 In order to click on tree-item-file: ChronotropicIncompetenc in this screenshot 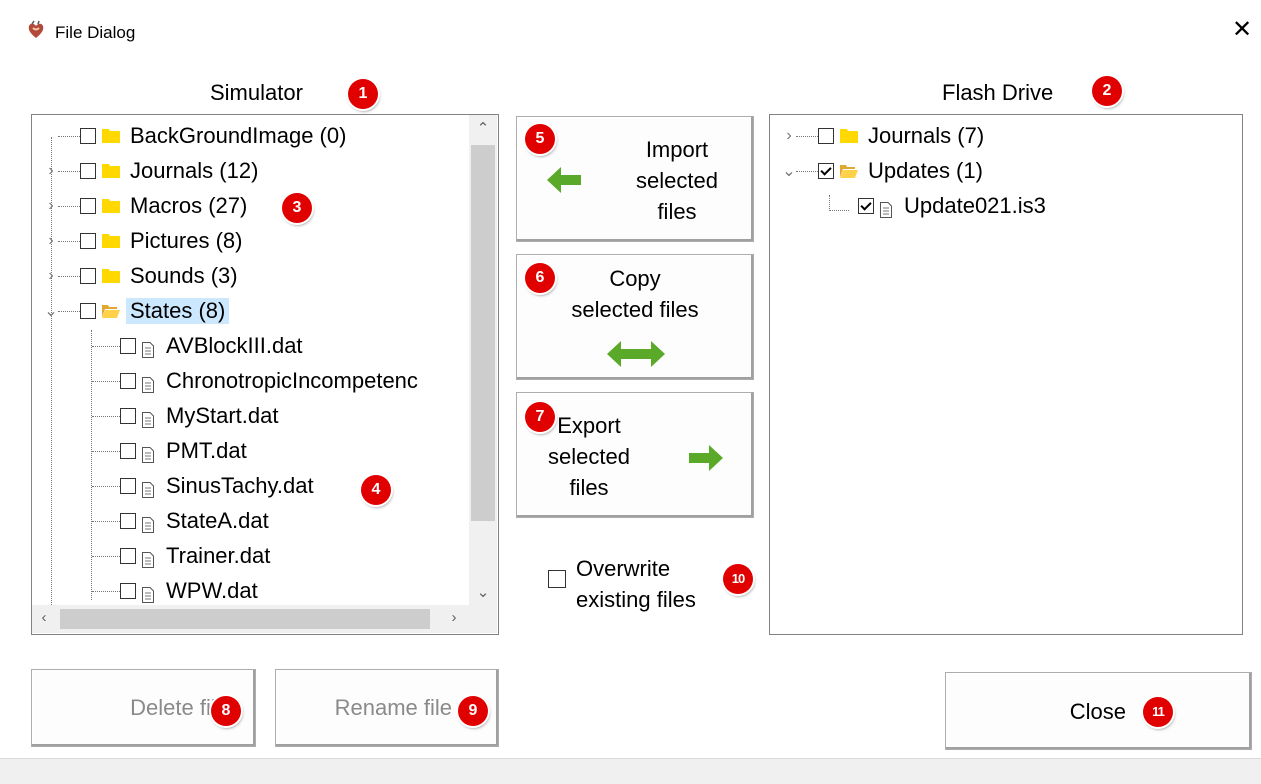, I will do `click(269, 381)`.